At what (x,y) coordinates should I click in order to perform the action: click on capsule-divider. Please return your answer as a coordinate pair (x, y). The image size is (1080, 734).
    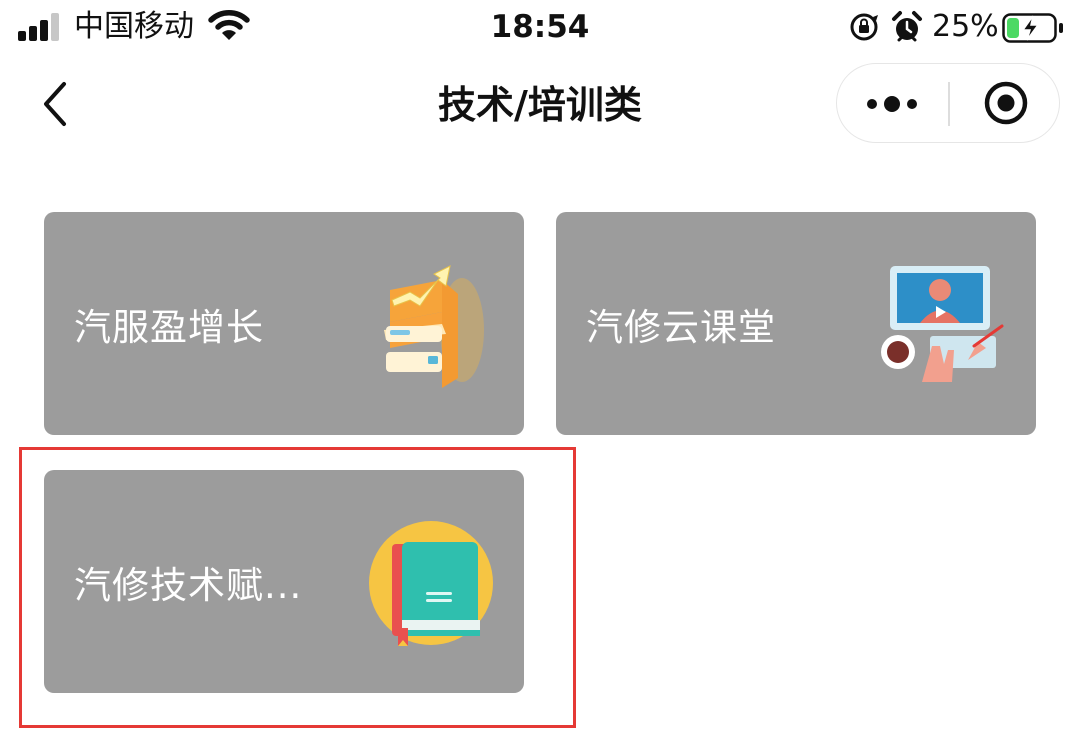
    Looking at the image, I should click on (949, 104).